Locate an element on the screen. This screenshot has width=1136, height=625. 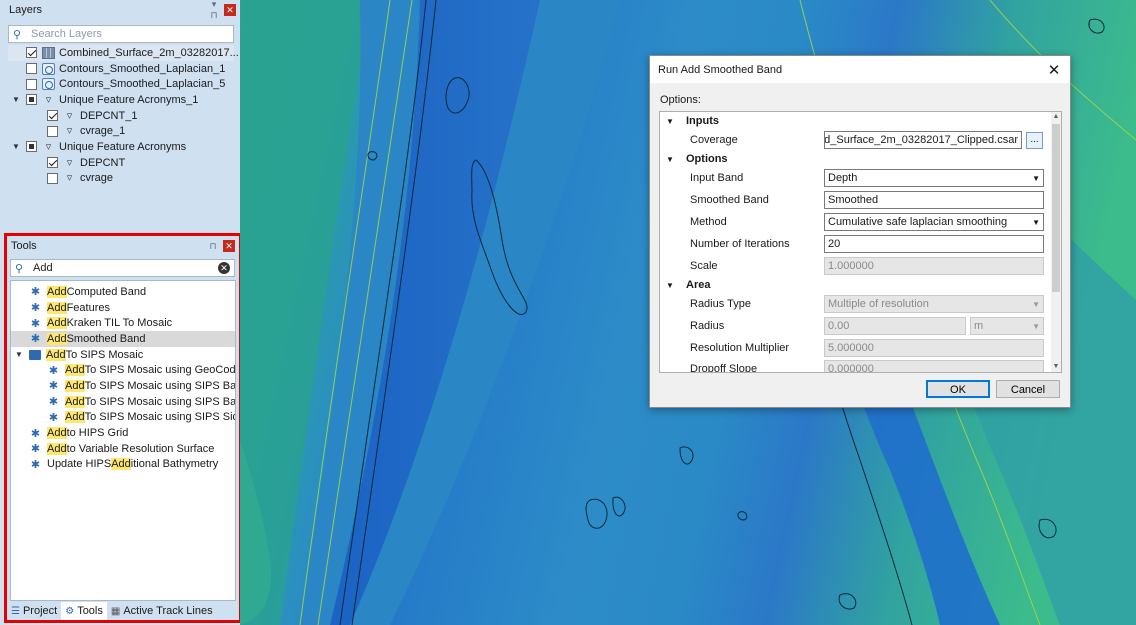
tool-item: ✱ Update HIPS Add itional Bathymetry is located at coordinates (123, 465).